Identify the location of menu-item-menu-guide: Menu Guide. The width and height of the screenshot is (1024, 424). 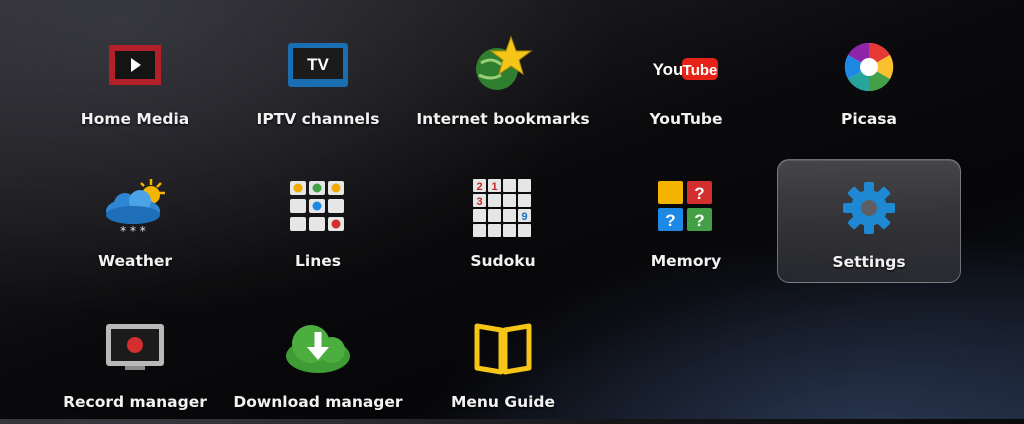
(503, 362).